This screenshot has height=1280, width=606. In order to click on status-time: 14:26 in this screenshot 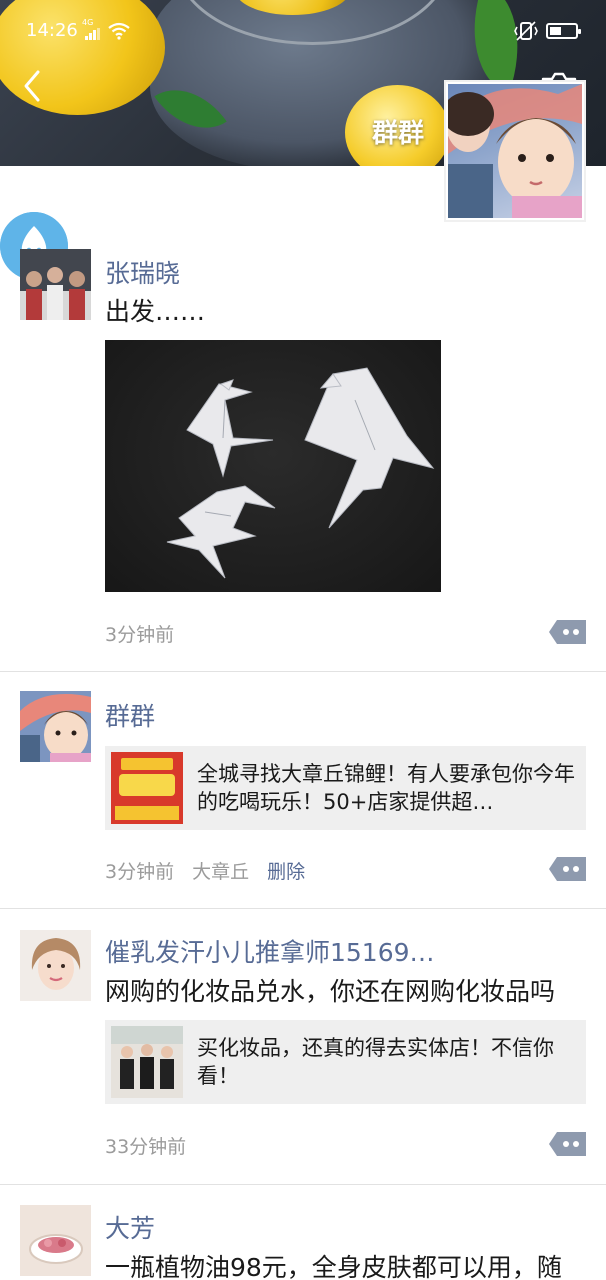, I will do `click(52, 30)`.